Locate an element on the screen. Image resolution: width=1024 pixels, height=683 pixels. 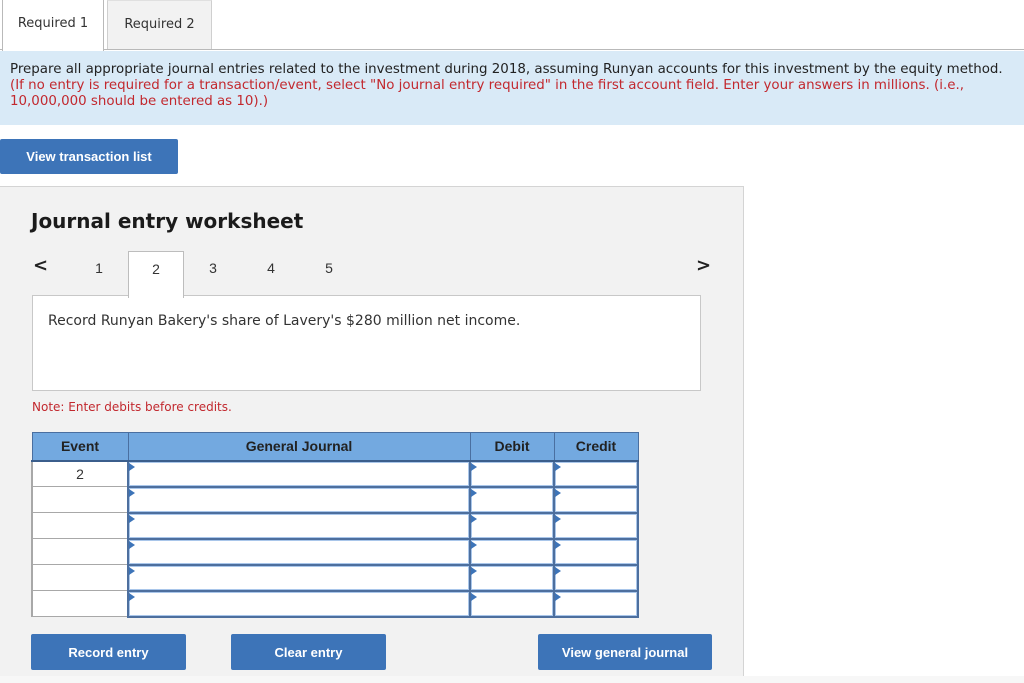
page-bottom-edge is located at coordinates (512, 679).